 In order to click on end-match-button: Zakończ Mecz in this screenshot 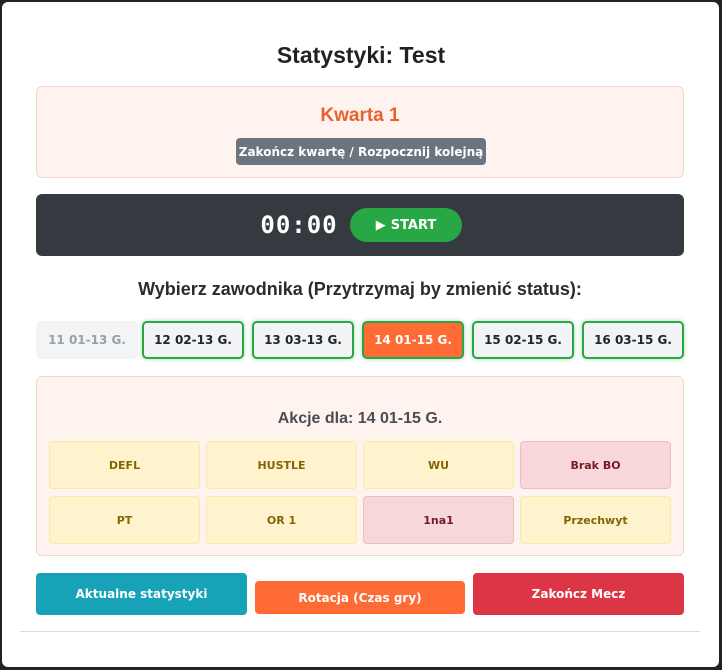, I will do `click(578, 594)`.